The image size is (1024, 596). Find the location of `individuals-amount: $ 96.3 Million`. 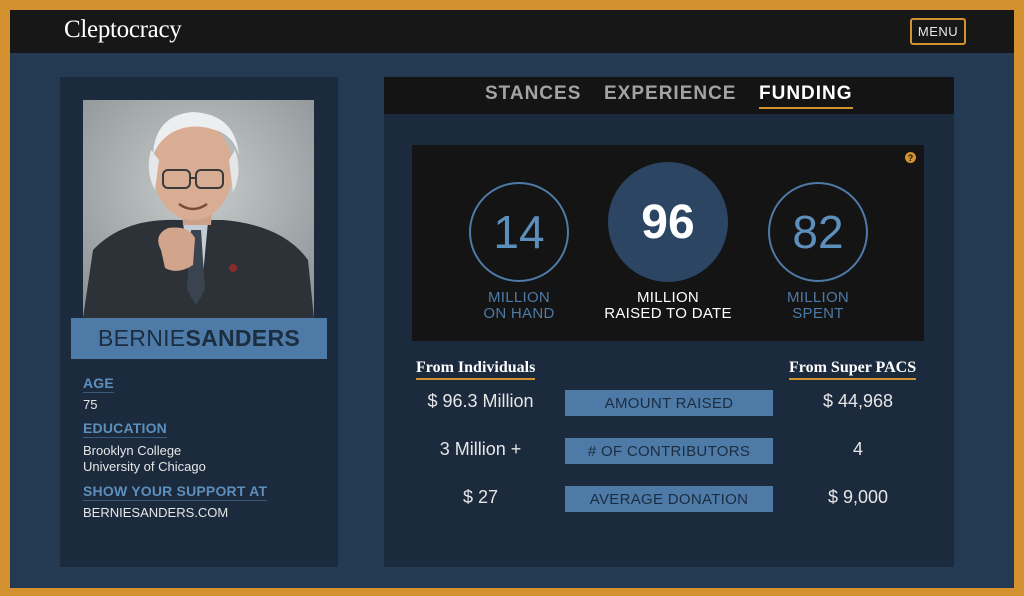

individuals-amount: $ 96.3 Million is located at coordinates (480, 401).